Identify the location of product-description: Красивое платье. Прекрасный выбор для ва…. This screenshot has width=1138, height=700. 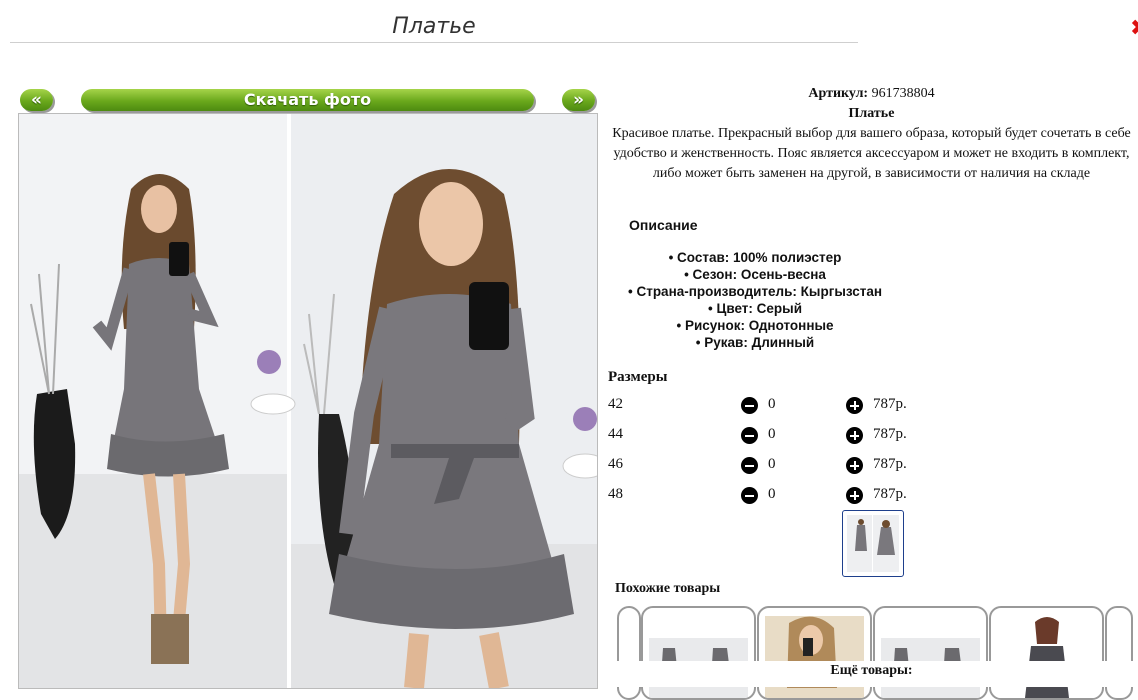
(871, 153).